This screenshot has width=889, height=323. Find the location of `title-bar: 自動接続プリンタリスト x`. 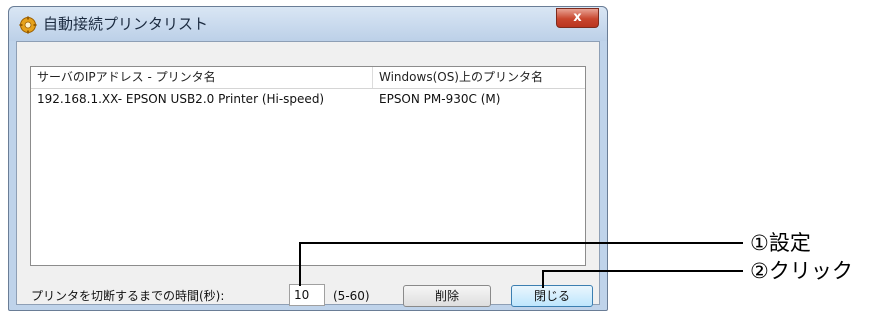

title-bar: 自動接続プリンタリスト x is located at coordinates (308, 24).